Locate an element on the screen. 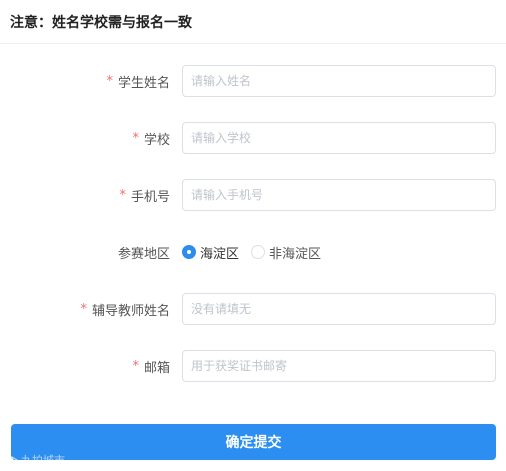  watermark-text: 九拍城市 is located at coordinates (43, 460).